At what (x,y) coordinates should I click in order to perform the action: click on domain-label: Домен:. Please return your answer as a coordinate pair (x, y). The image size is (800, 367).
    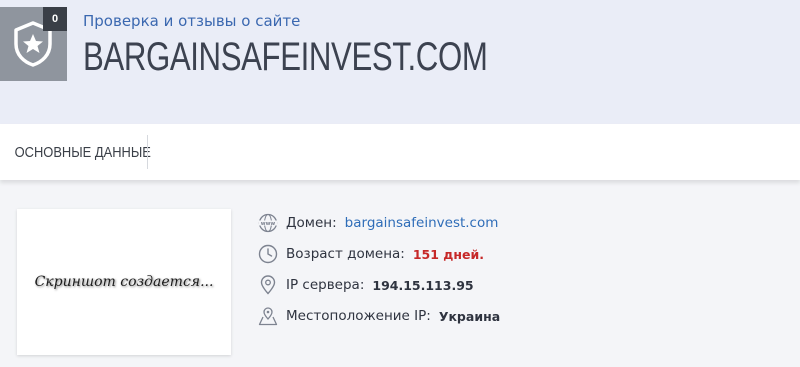
    Looking at the image, I should click on (311, 223).